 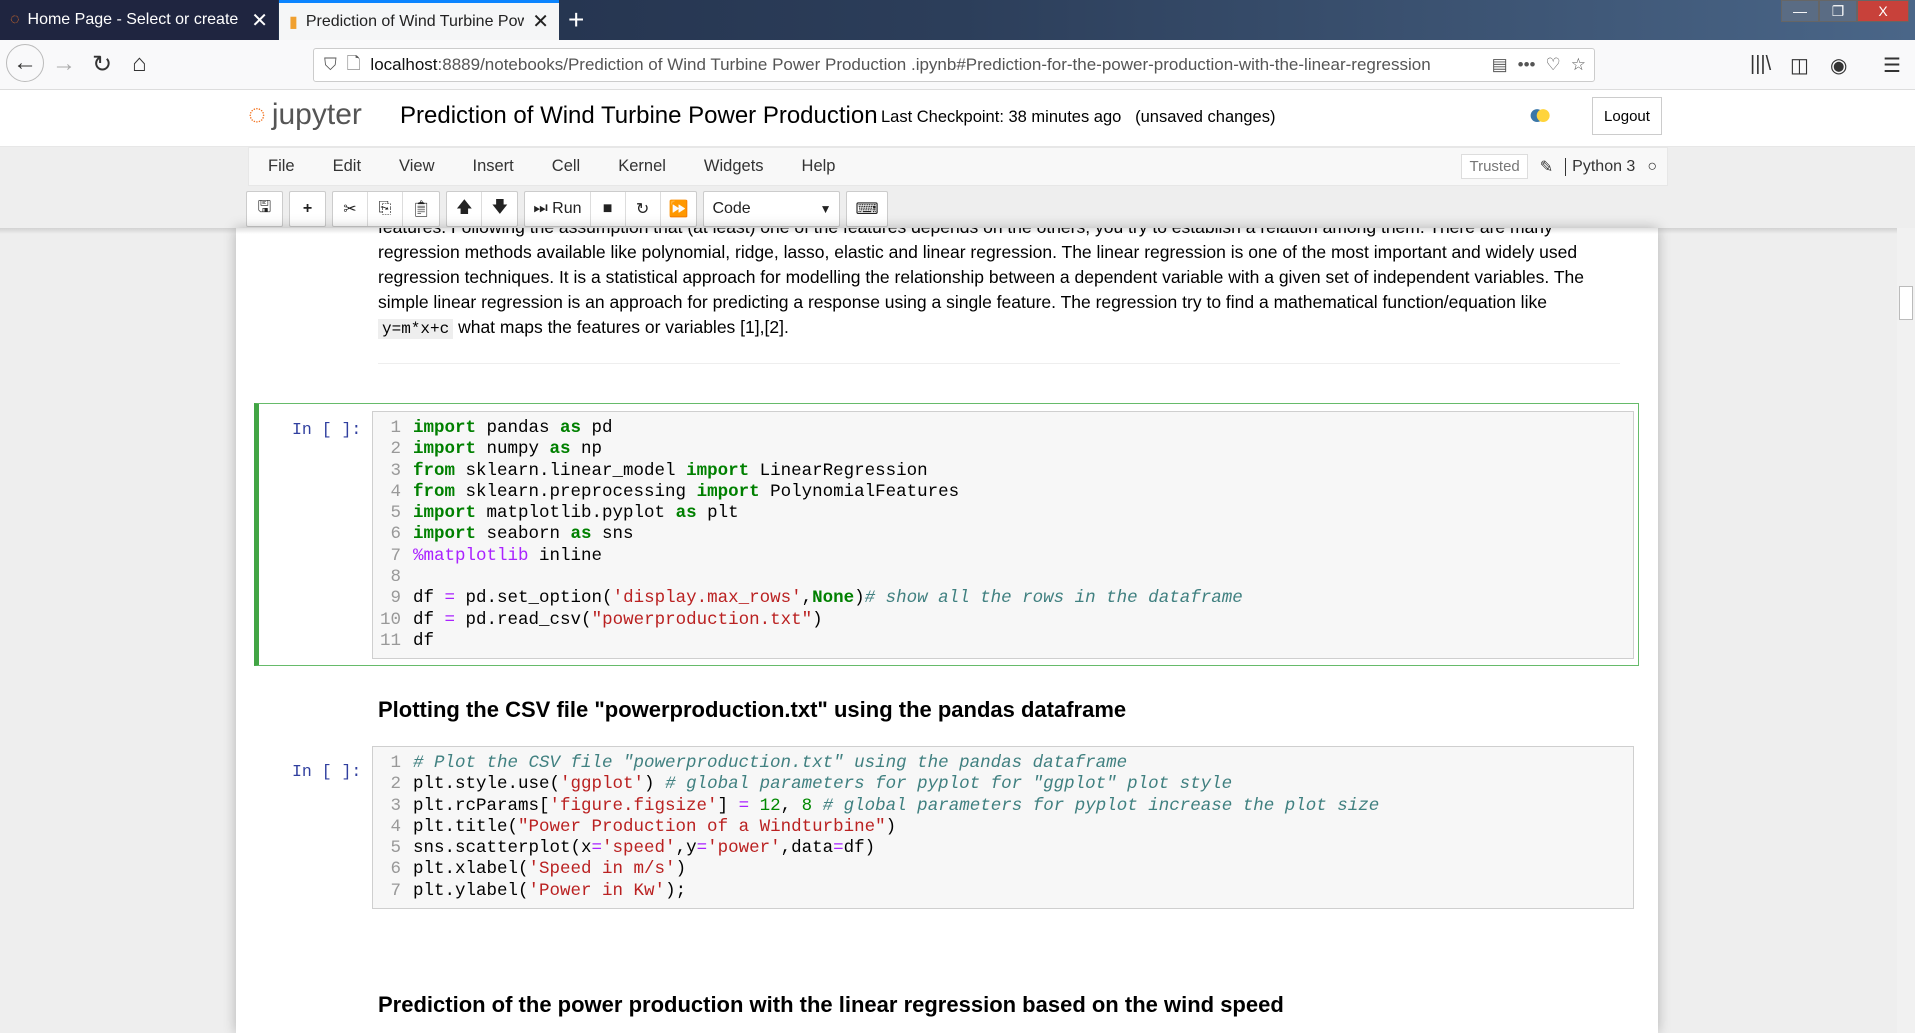 What do you see at coordinates (493, 166) in the screenshot?
I see `menu-insert: Insert` at bounding box center [493, 166].